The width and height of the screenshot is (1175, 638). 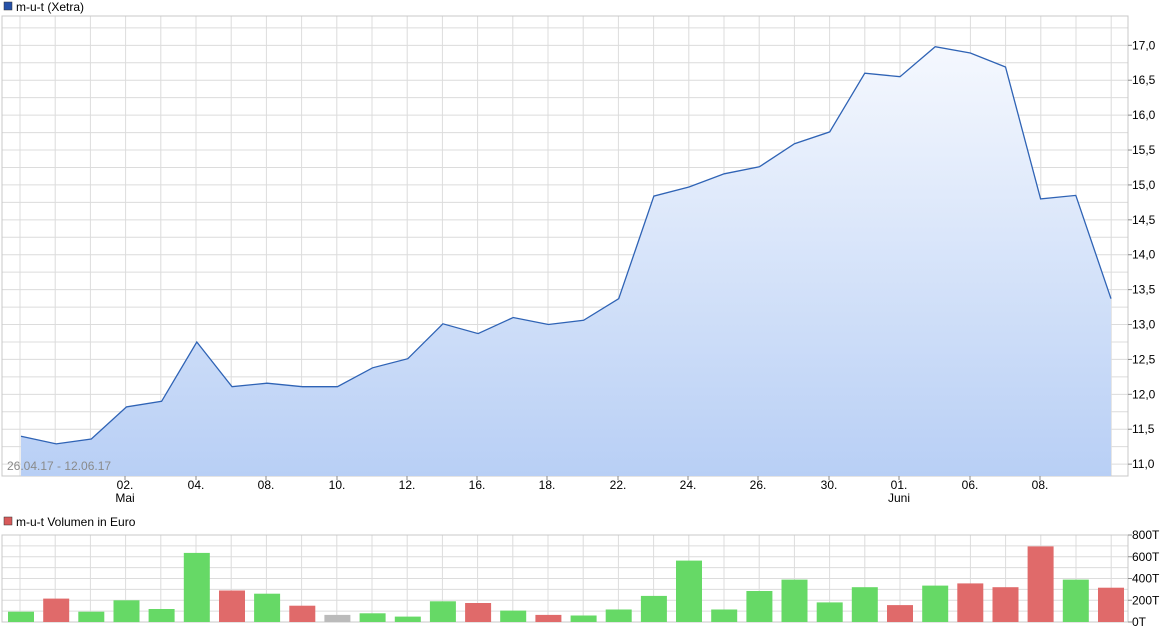 I want to click on price-y-tick-label: 11,5, so click(x=1143, y=429).